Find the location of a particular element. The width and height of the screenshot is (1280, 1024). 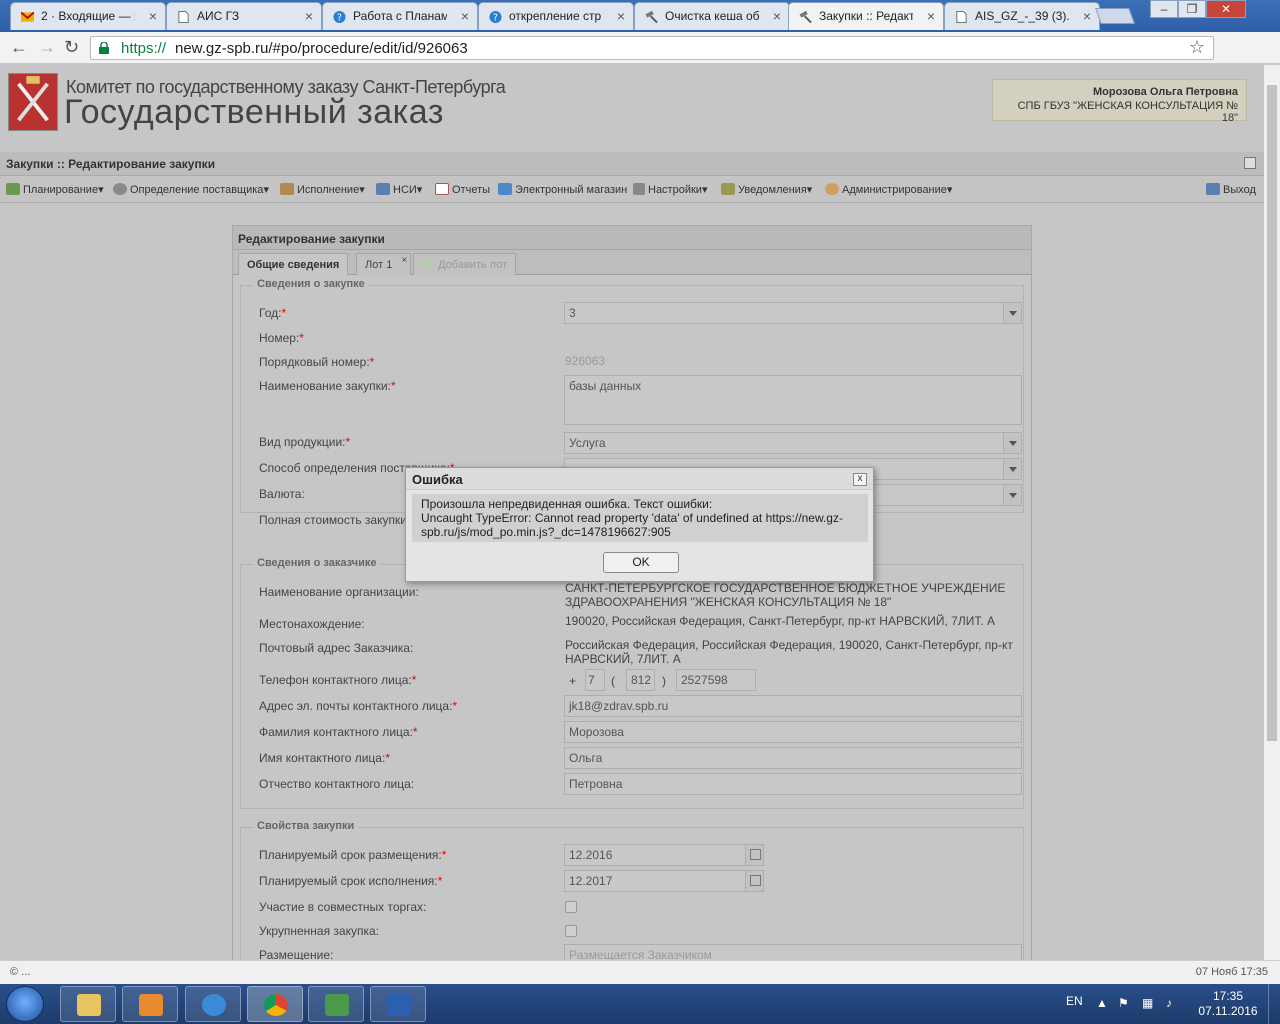

placement-date-input: 12.2016 is located at coordinates (664, 855).